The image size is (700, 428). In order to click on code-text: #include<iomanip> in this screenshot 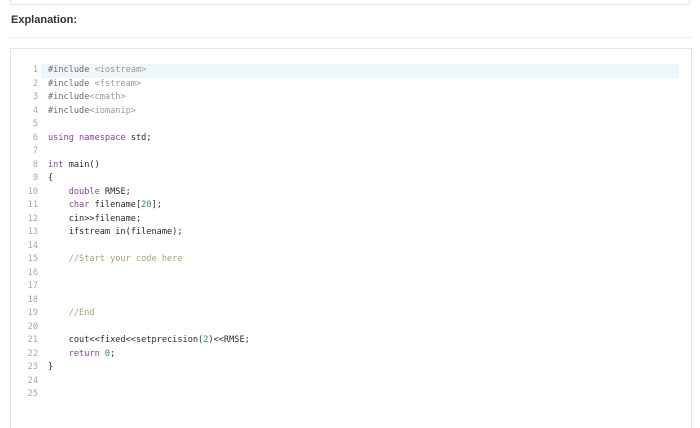, I will do `click(92, 112)`.